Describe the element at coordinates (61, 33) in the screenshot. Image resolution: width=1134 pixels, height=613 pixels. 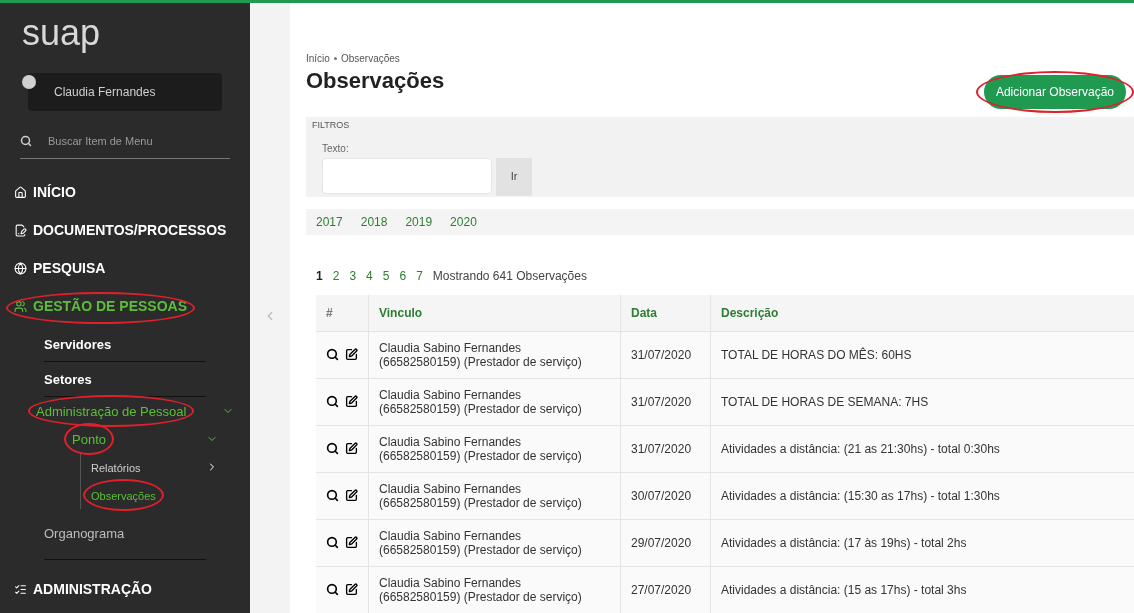
I see `logo: suap` at that location.